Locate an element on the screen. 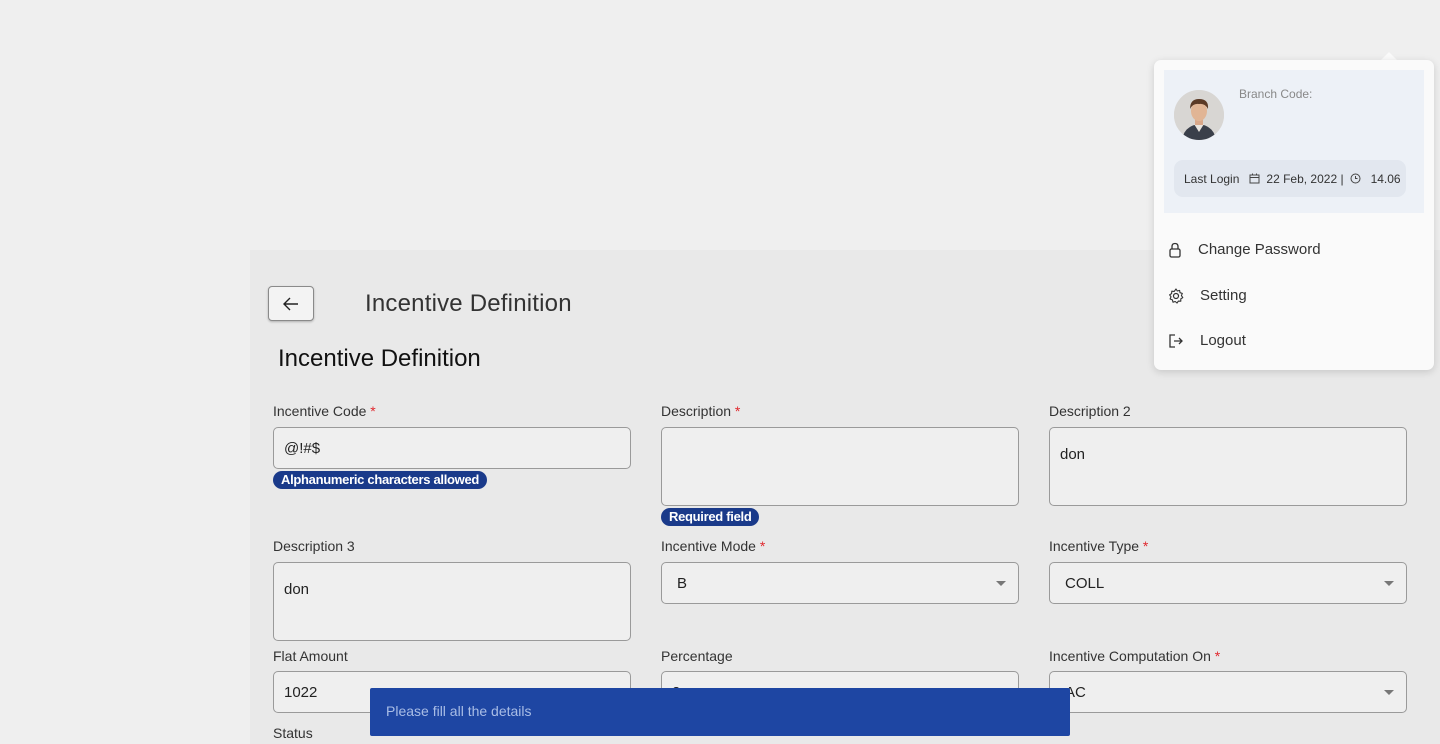 Image resolution: width=1440 pixels, height=744 pixels. description-label: Description * is located at coordinates (701, 411).